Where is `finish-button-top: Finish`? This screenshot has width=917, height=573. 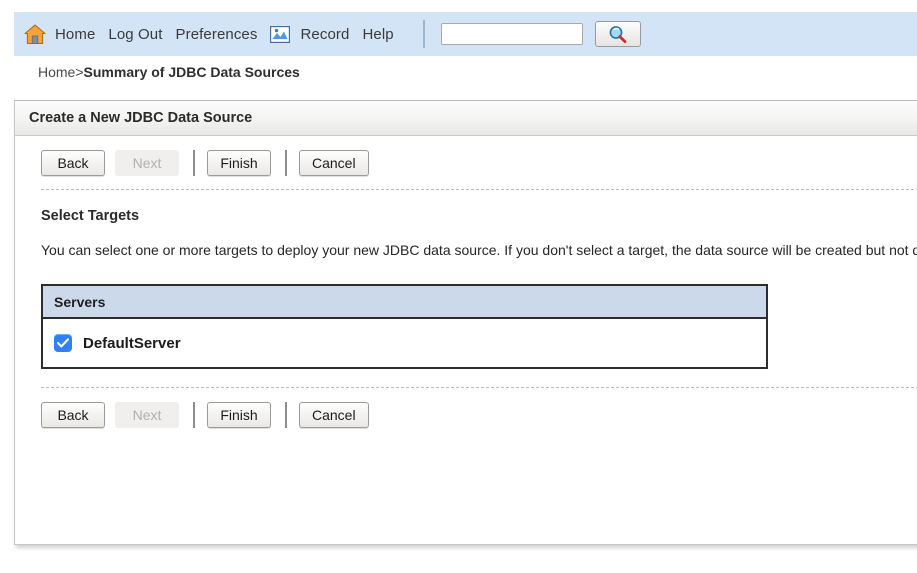
finish-button-top: Finish is located at coordinates (239, 163).